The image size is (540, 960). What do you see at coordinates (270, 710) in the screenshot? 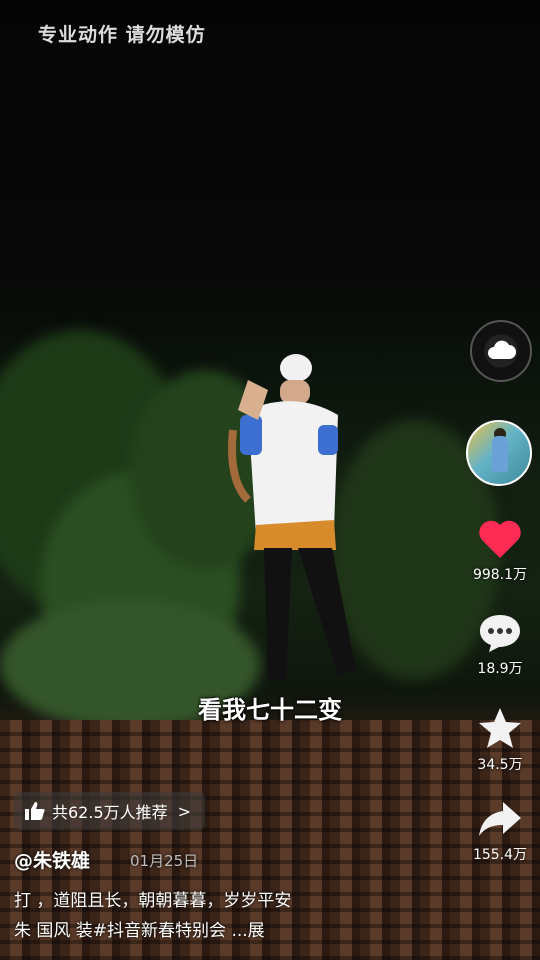
I see `video-caption: 看我七十二变` at bounding box center [270, 710].